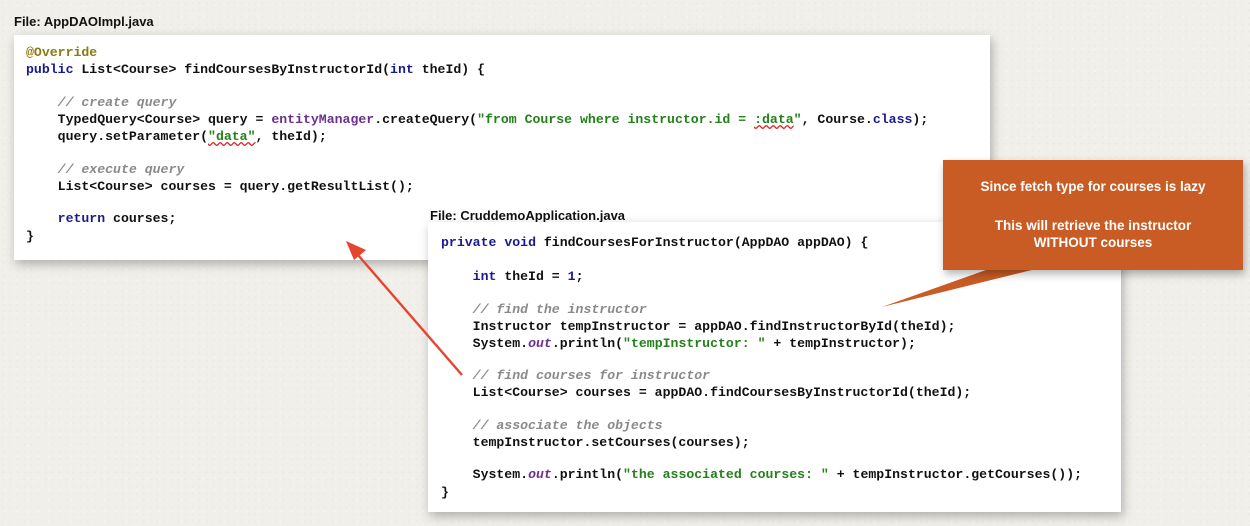 The image size is (1250, 526). I want to click on code-token: tempInstructor.setCourses(courses);, so click(595, 442).